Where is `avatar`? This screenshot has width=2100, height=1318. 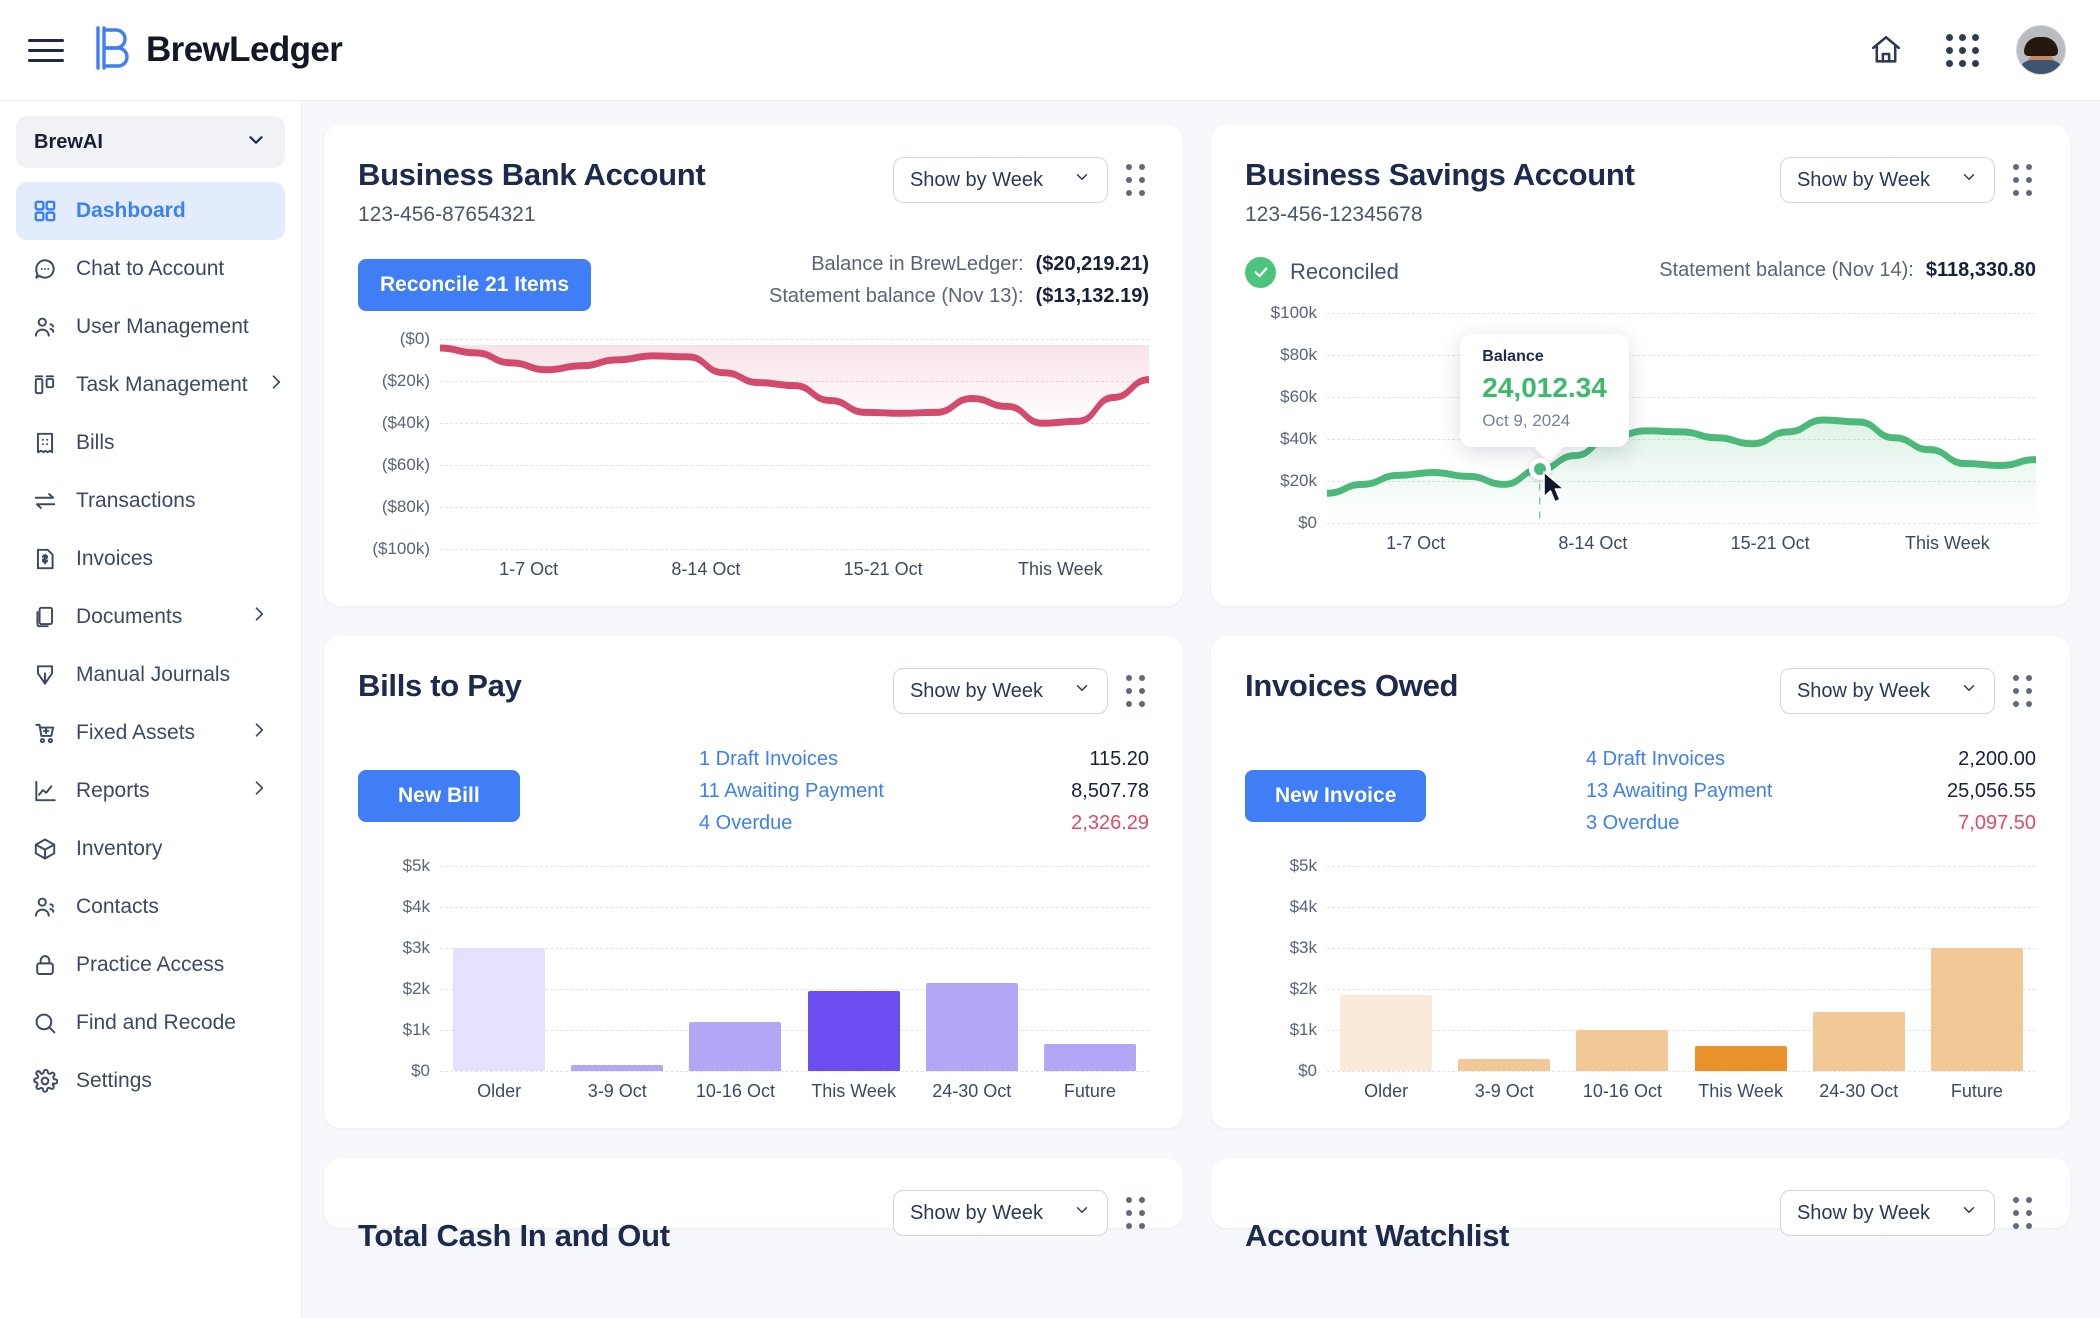 avatar is located at coordinates (2041, 50).